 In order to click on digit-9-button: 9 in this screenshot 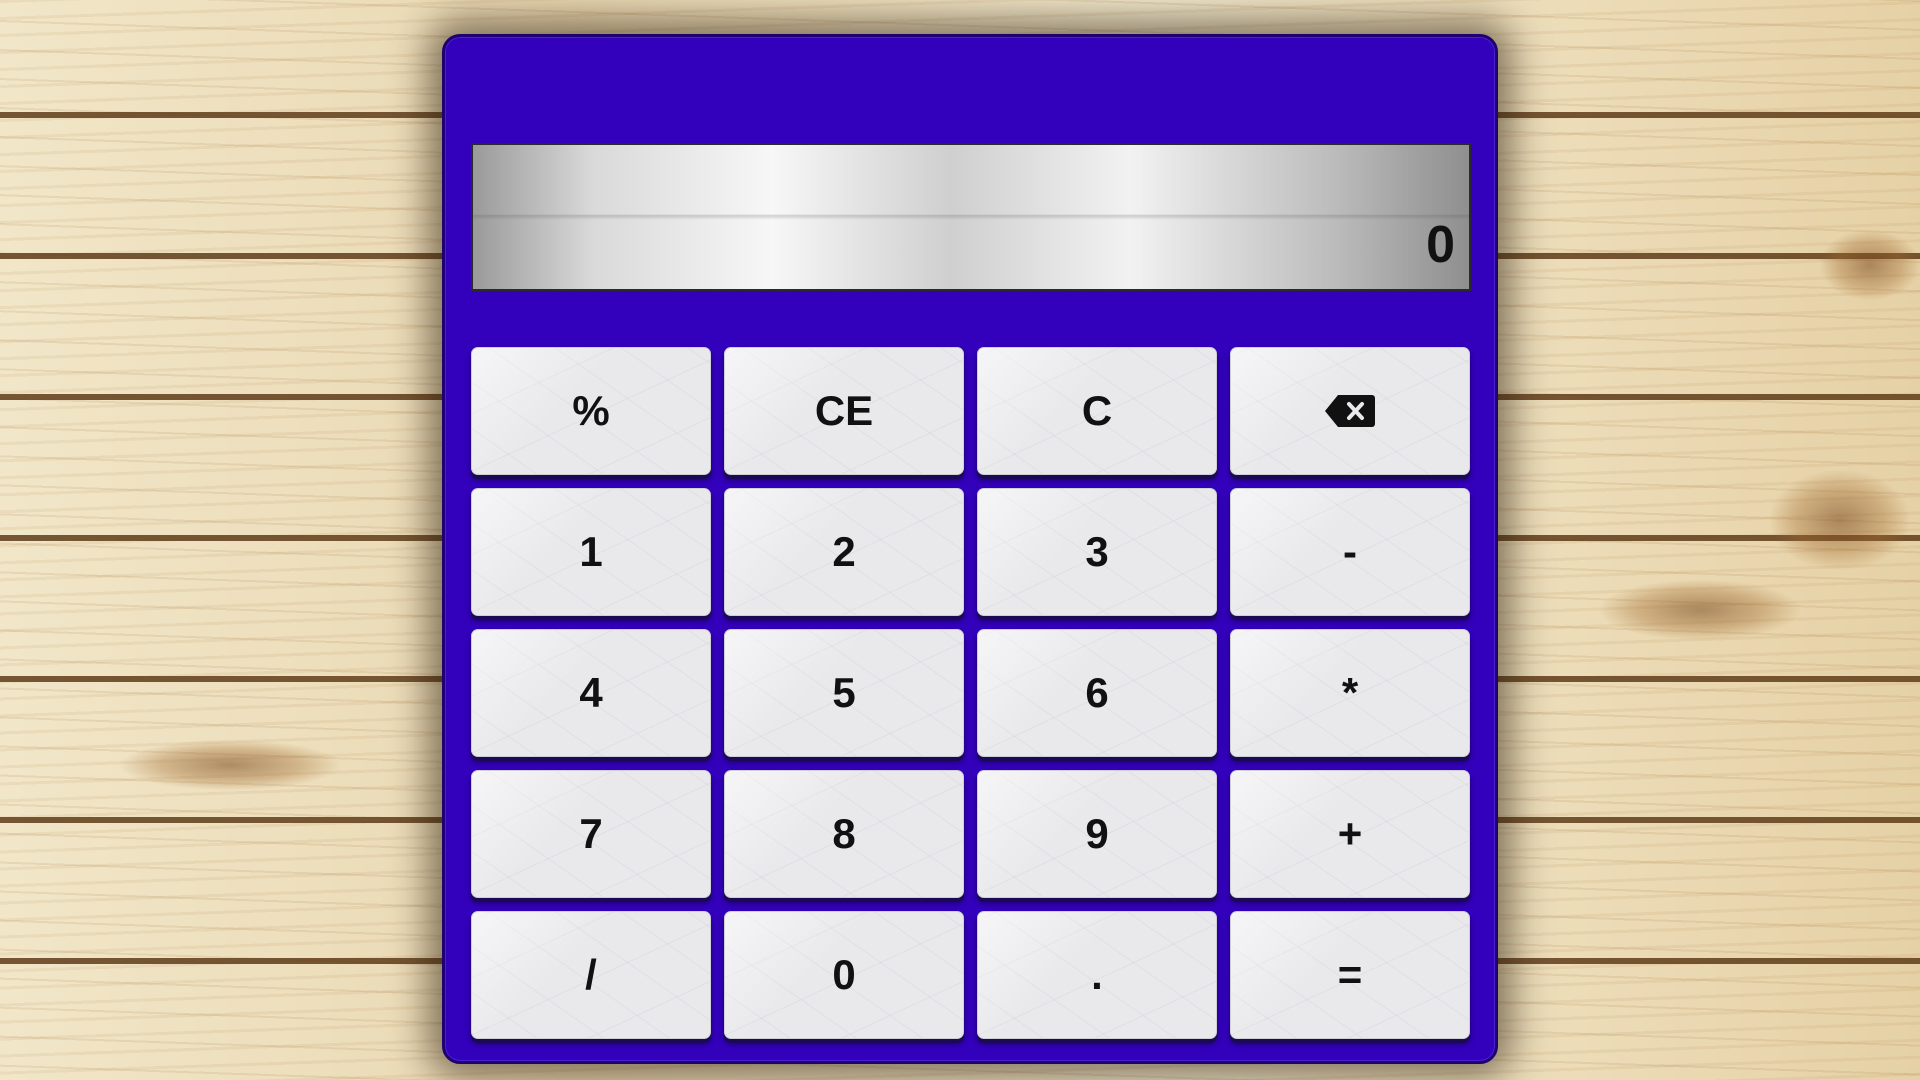, I will do `click(1097, 834)`.